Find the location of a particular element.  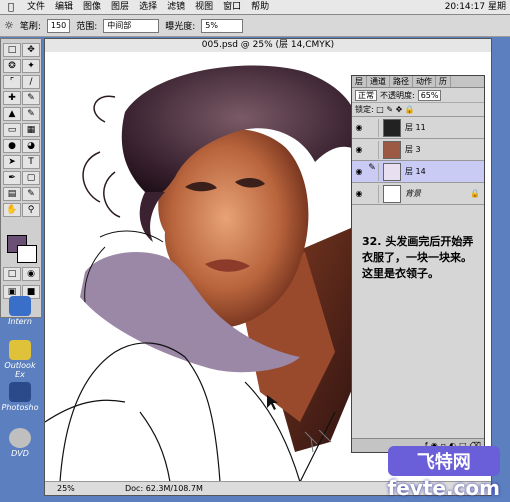

menu-select: 选择 is located at coordinates (148, 7).